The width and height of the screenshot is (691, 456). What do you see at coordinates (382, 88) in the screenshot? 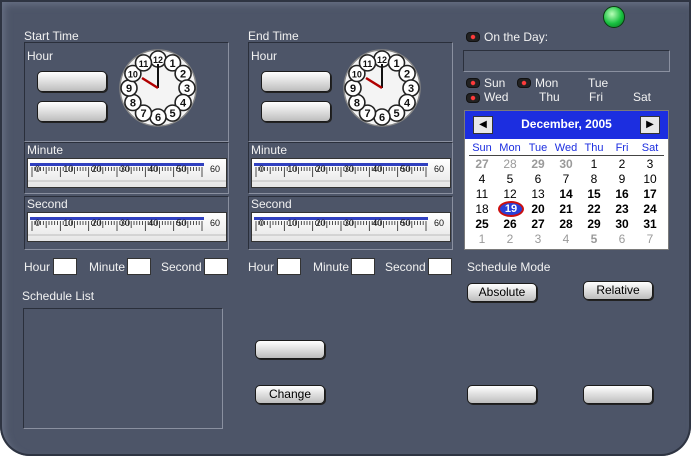
I see `end-clock-icon: 12 12 3 45678 9 1011` at bounding box center [382, 88].